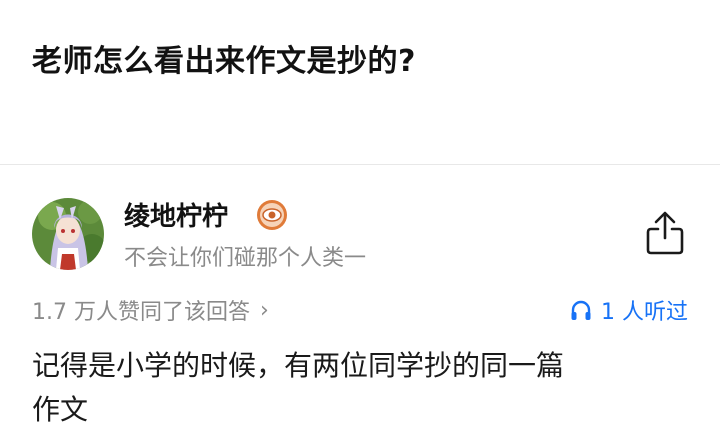 The height and width of the screenshot is (432, 720). Describe the element at coordinates (264, 310) in the screenshot. I see `chevron-right-icon: ›` at that location.